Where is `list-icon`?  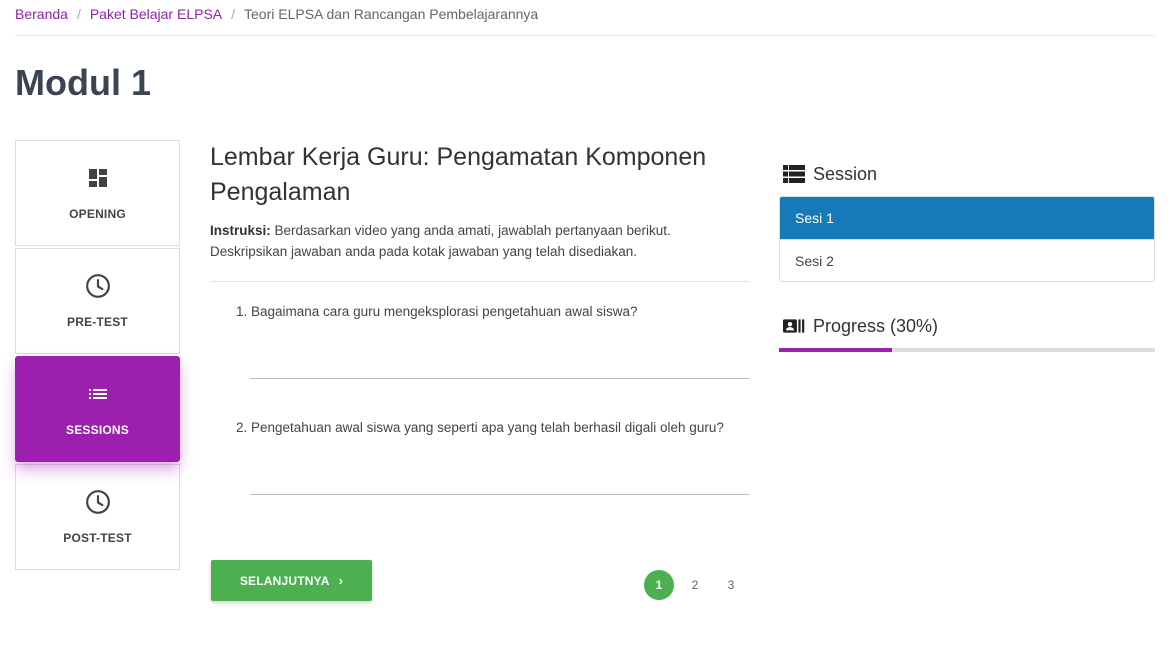
list-icon is located at coordinates (98, 394).